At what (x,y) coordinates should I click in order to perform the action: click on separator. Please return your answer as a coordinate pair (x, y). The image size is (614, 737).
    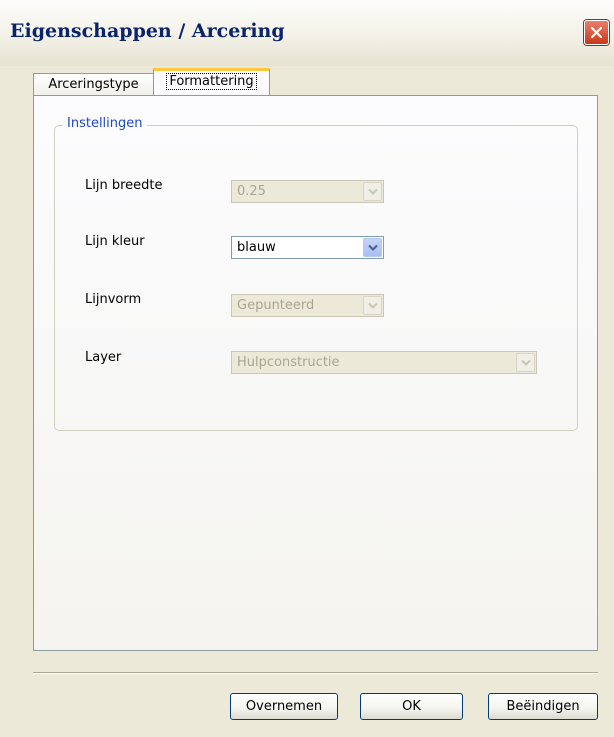
    Looking at the image, I should click on (315, 673).